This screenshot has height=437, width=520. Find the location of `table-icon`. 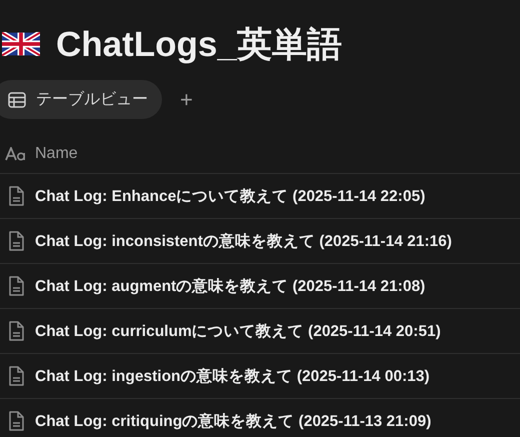

table-icon is located at coordinates (17, 100).